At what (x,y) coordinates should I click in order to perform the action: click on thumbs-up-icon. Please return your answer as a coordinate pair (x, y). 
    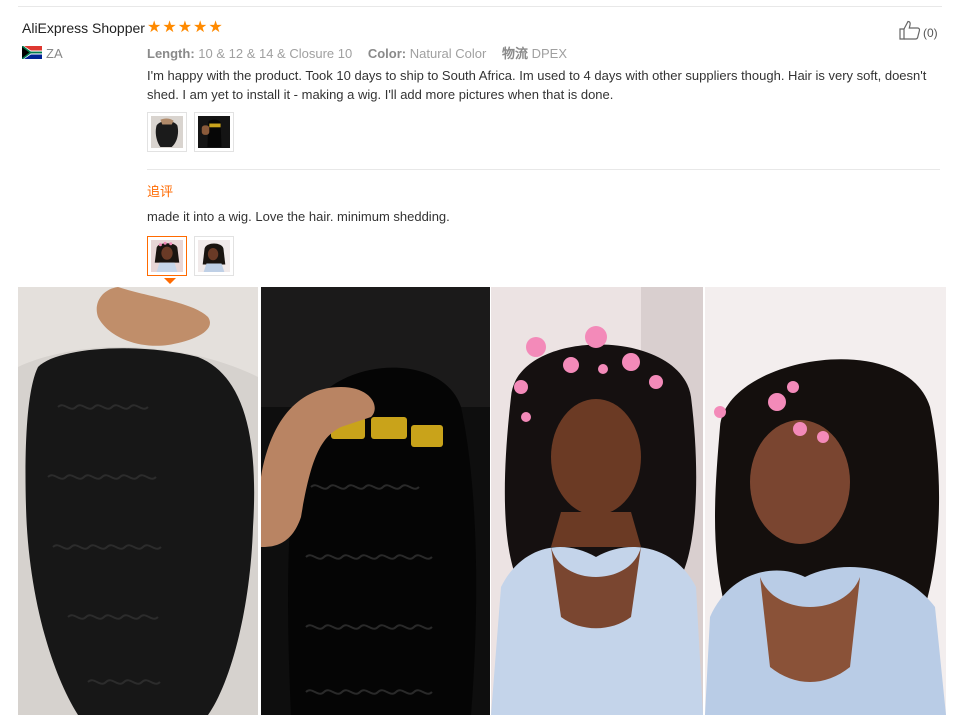
    Looking at the image, I should click on (910, 32).